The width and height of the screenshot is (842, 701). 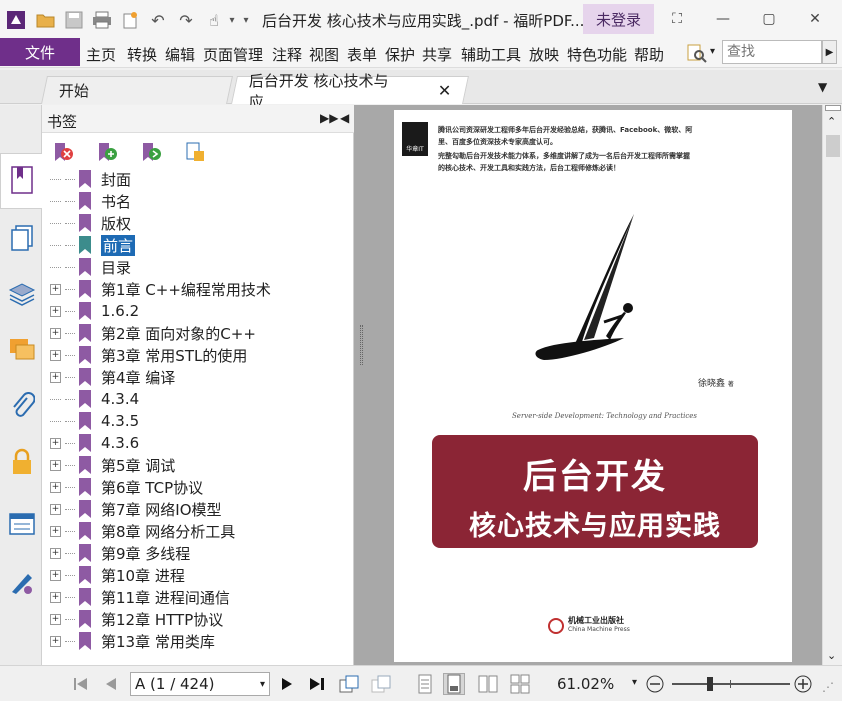 I want to click on bookmark-item: + 第3章 常用STL的使用, so click(x=148, y=355).